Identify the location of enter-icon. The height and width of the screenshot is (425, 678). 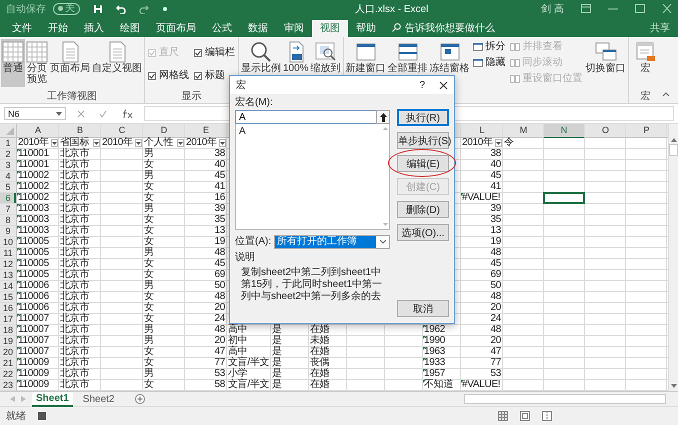
(103, 114).